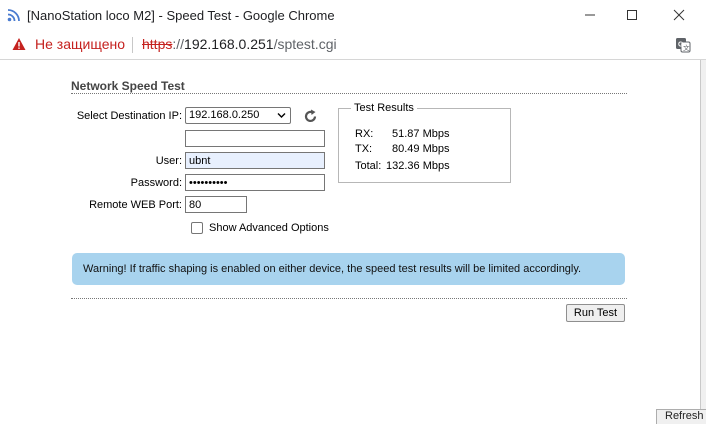 The height and width of the screenshot is (424, 706). I want to click on url-path: /sptest.cgi, so click(305, 44).